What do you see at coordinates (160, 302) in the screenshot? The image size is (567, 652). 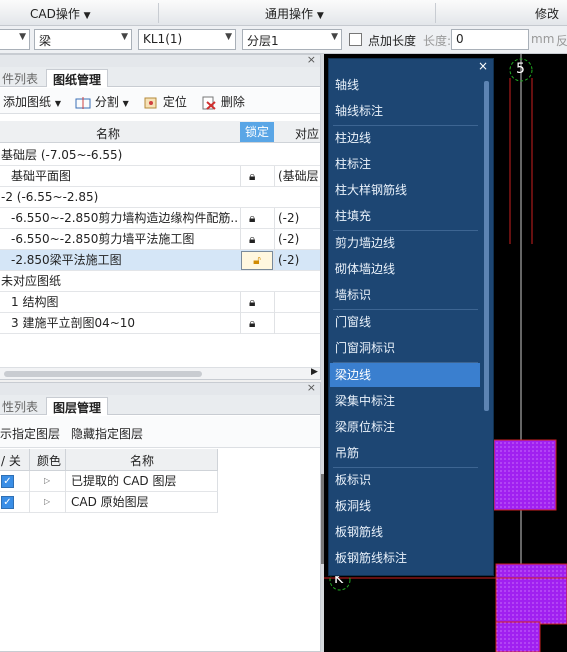 I see `table-row: 1 结构图 🔒︎` at bounding box center [160, 302].